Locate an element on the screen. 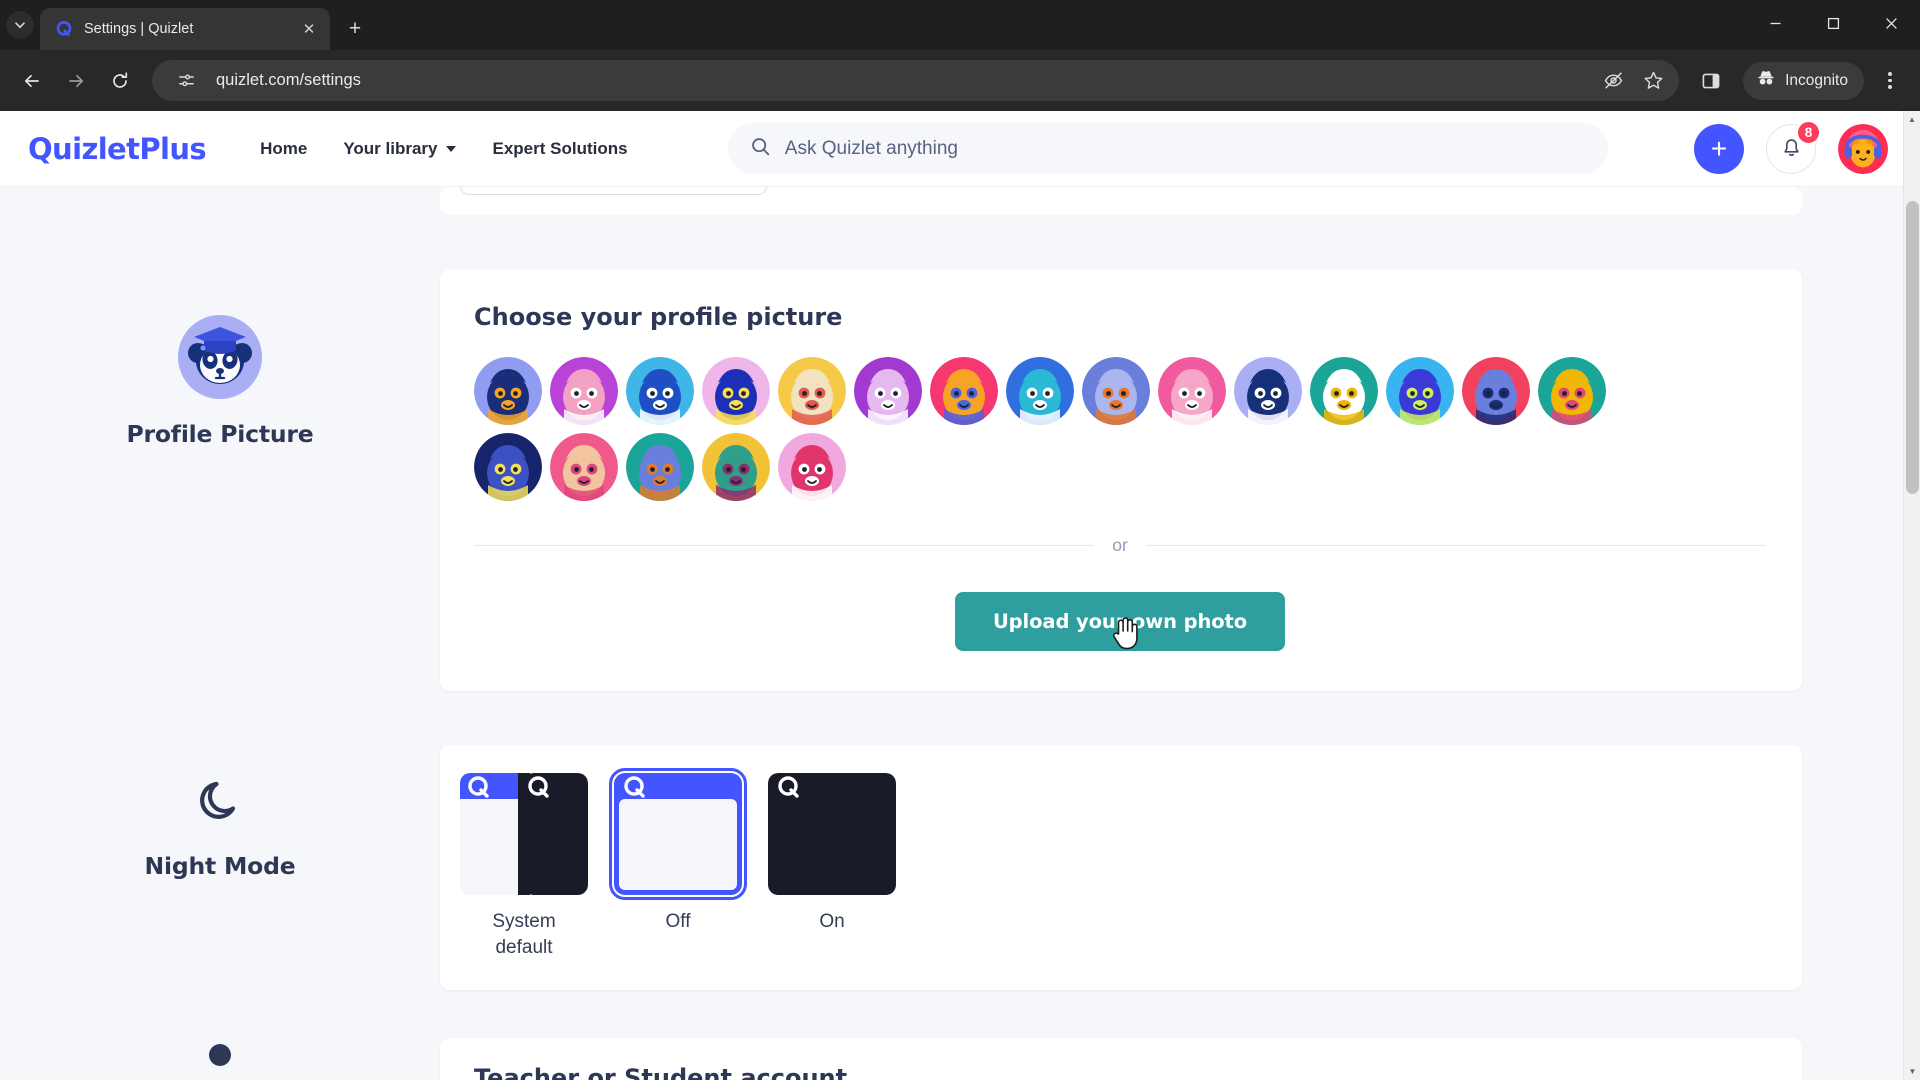 Image resolution: width=1920 pixels, height=1080 pixels. nav-item-your-library: Your library is located at coordinates (399, 149).